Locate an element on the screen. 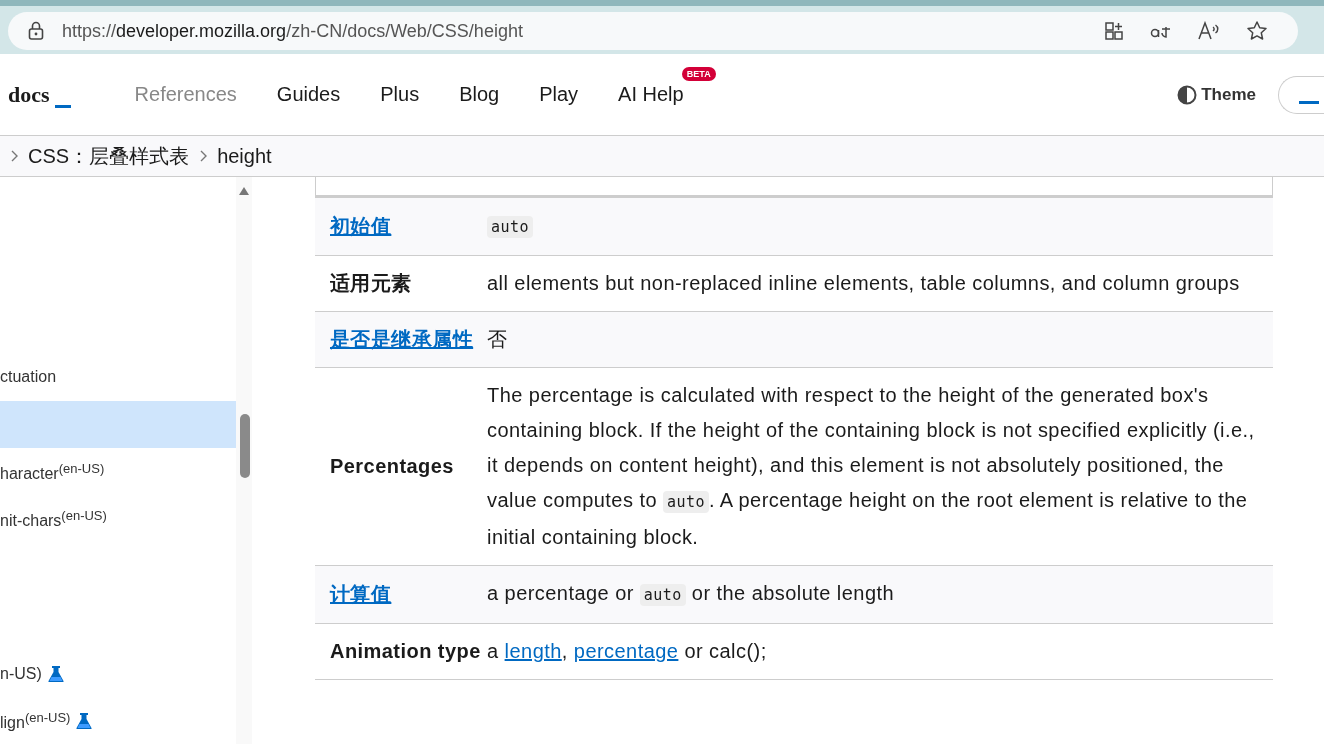 The height and width of the screenshot is (744, 1324). scrollbar is located at coordinates (244, 460).